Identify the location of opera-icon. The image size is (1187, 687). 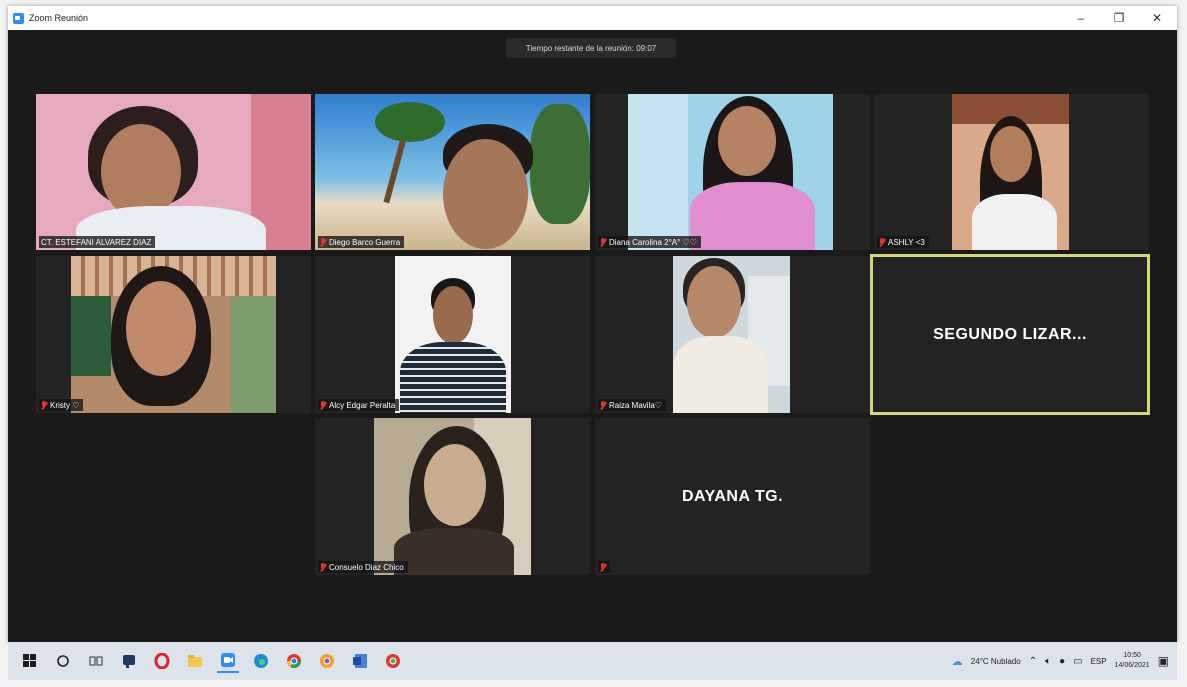
(162, 661).